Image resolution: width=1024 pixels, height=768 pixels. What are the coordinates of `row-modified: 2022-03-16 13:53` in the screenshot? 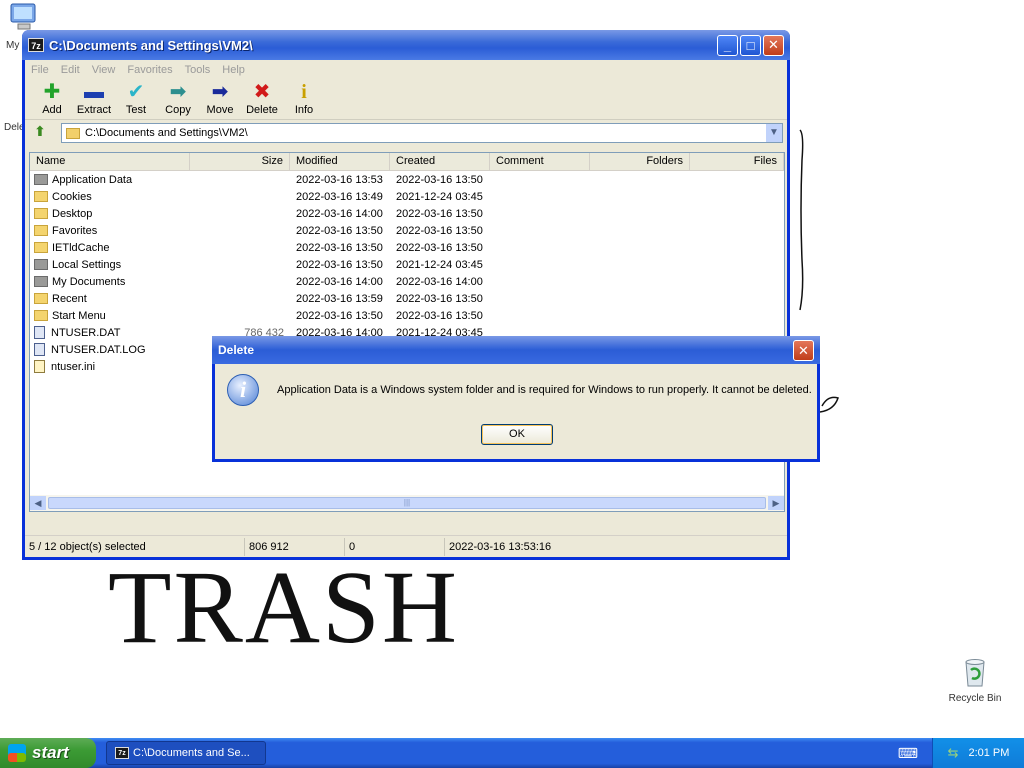 It's located at (339, 179).